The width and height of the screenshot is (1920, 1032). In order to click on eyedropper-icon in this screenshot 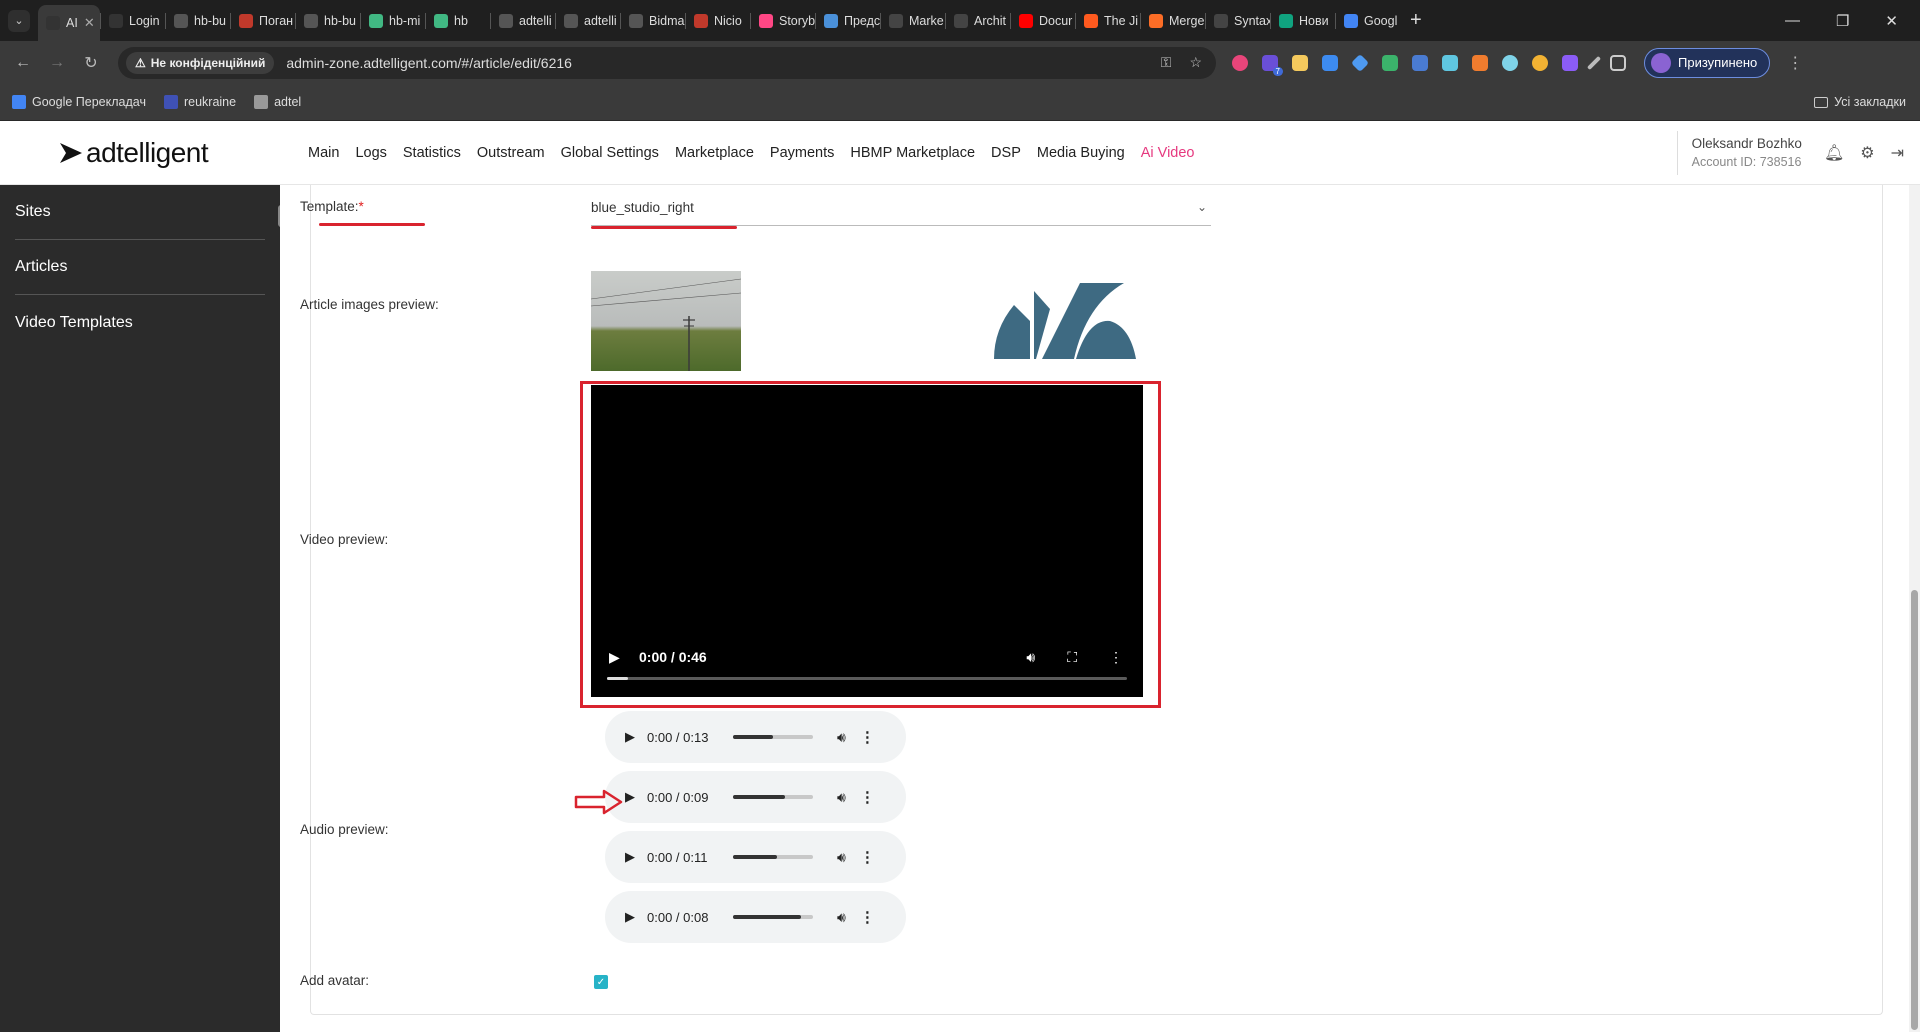, I will do `click(1594, 62)`.